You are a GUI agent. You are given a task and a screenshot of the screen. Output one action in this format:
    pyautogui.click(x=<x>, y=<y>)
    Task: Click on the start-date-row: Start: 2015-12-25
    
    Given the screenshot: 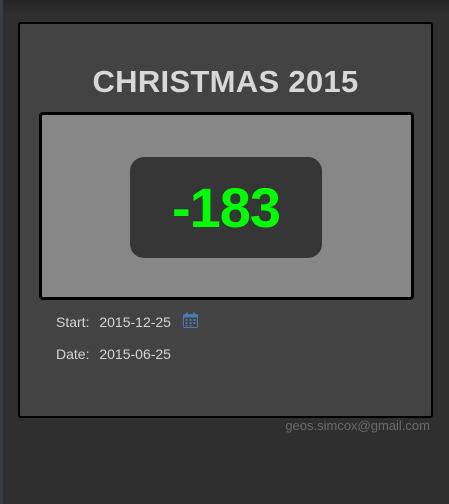 What is the action you would take?
    pyautogui.click(x=127, y=322)
    